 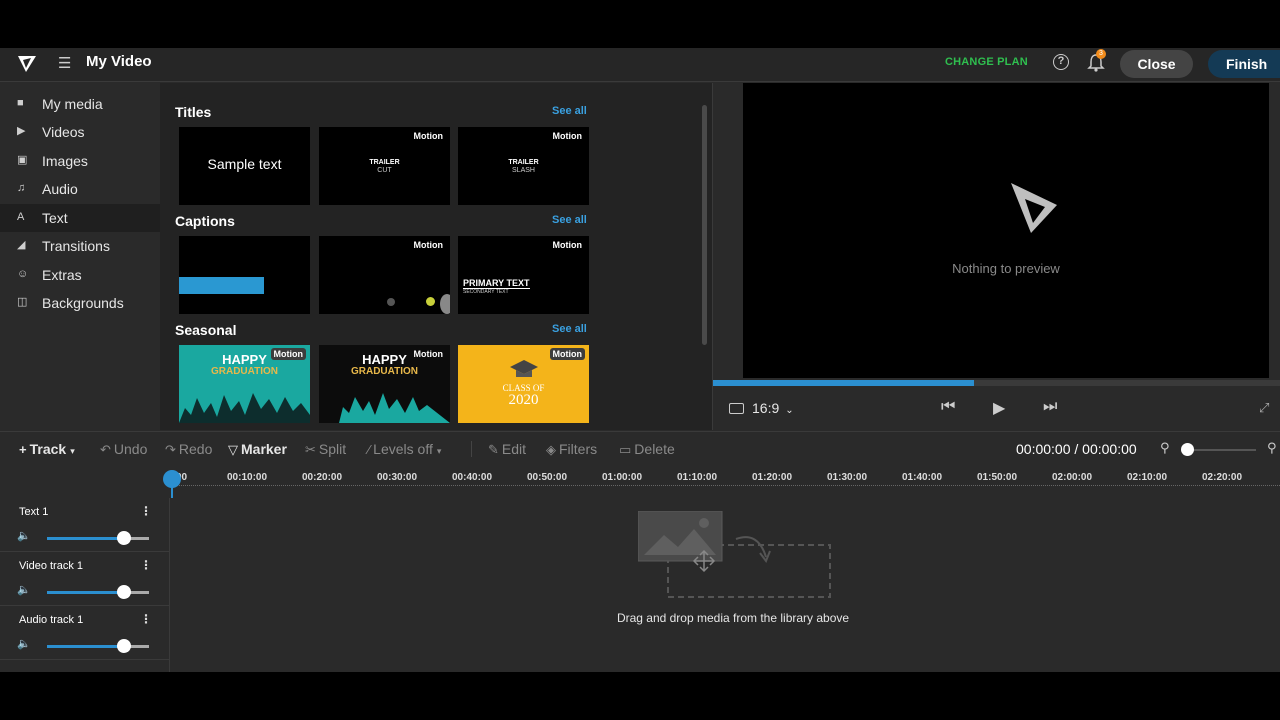 I want to click on backgrounds-icon: ◫, so click(x=22, y=302).